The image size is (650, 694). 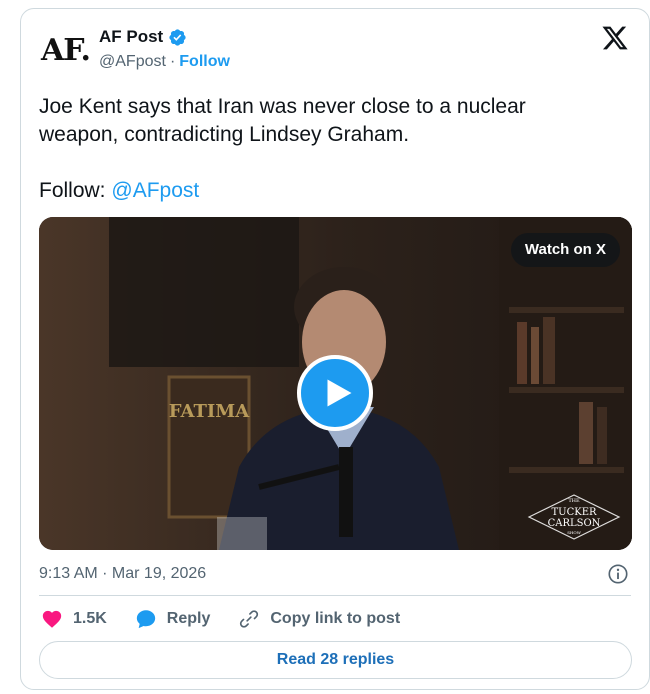 I want to click on handle-row: @AFpost · Follow, so click(x=164, y=62).